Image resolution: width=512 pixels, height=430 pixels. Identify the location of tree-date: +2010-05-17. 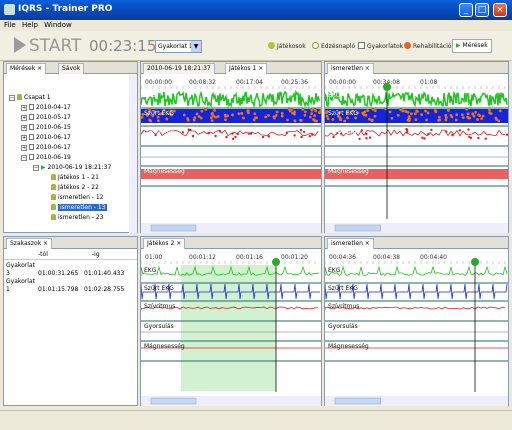
(46, 118).